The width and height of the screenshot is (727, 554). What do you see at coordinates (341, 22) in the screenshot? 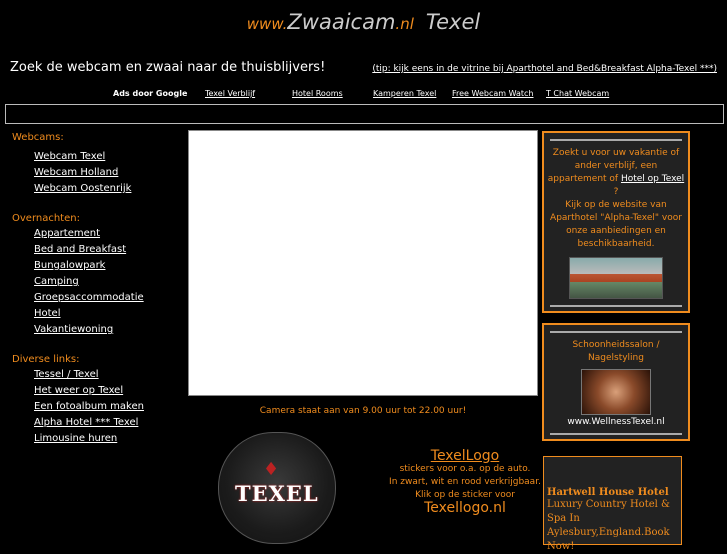
I see `header-brand: Zwaaicam` at bounding box center [341, 22].